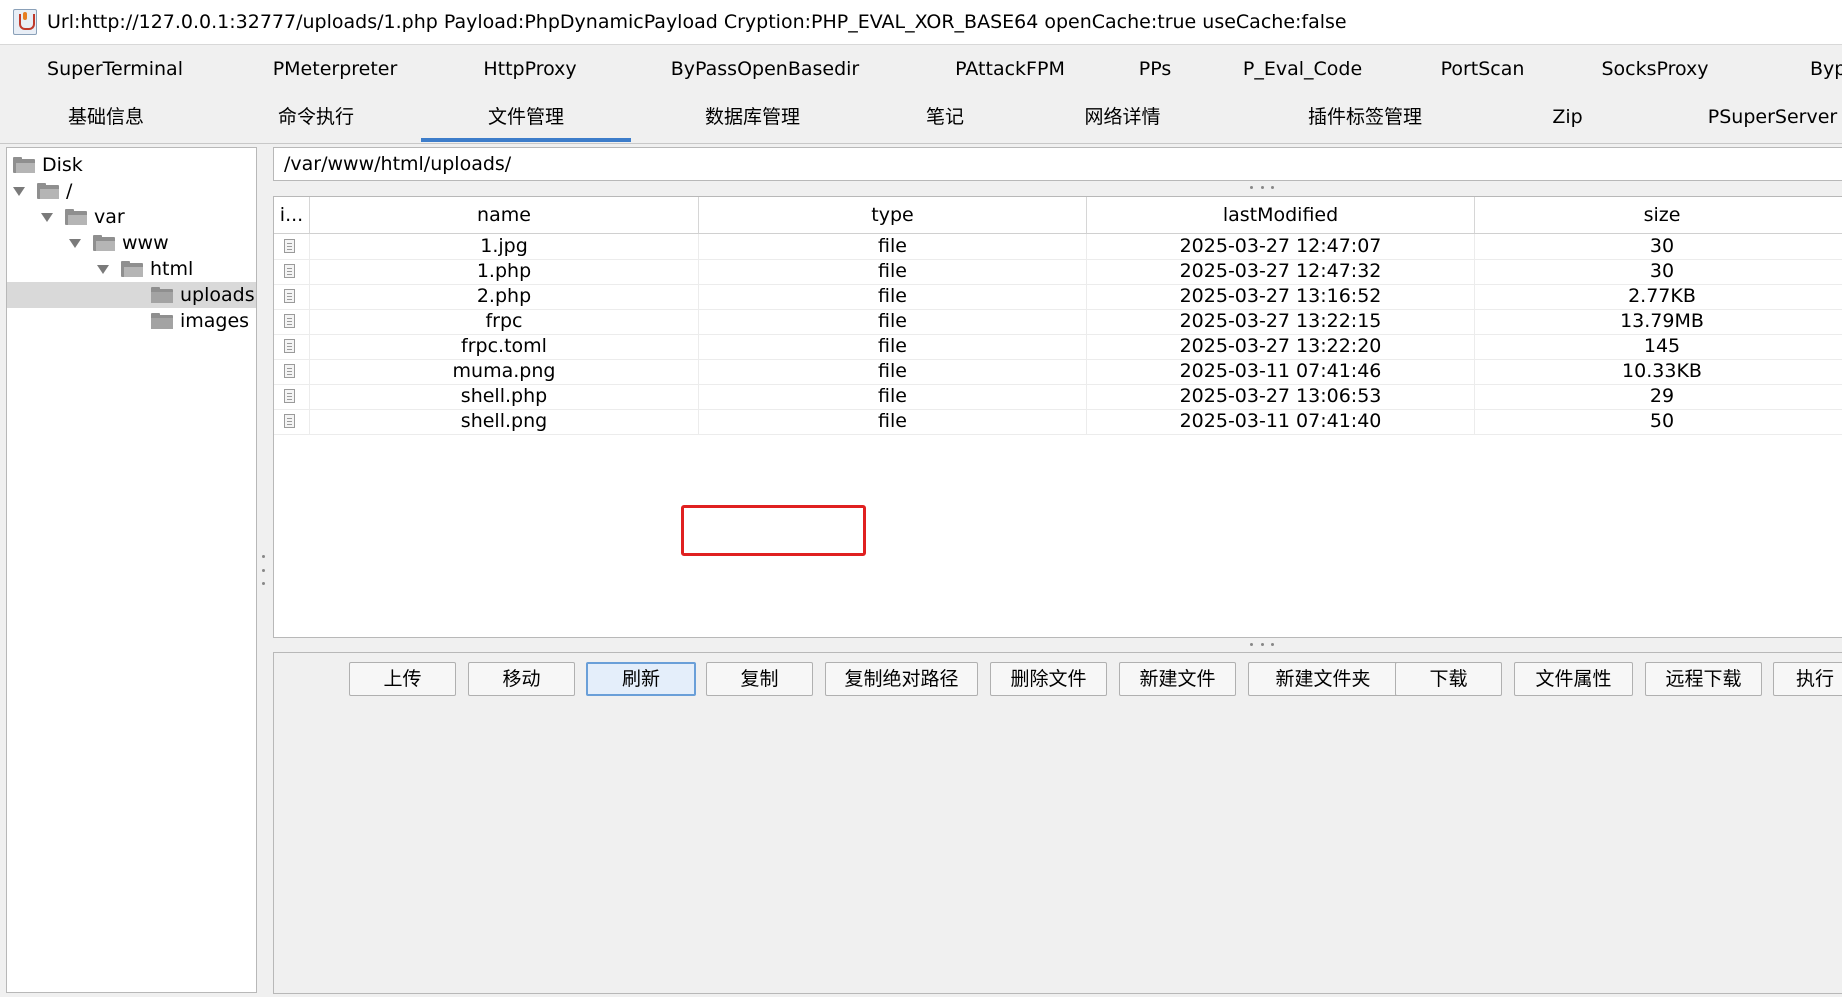 Image resolution: width=1842 pixels, height=997 pixels. What do you see at coordinates (504, 396) in the screenshot?
I see `cell-name: shell.php` at bounding box center [504, 396].